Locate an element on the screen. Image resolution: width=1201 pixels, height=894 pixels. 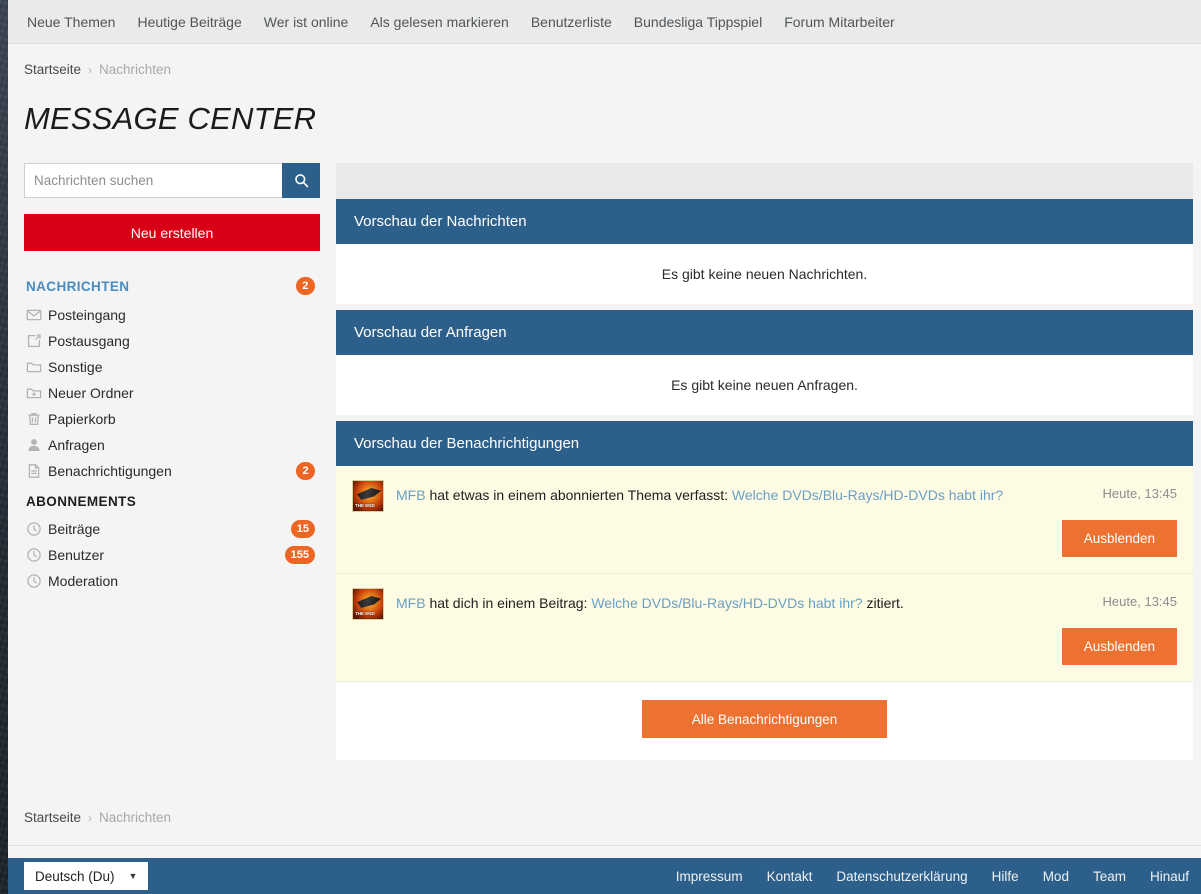
footer-link-hilfe: Hilfe is located at coordinates (1005, 876).